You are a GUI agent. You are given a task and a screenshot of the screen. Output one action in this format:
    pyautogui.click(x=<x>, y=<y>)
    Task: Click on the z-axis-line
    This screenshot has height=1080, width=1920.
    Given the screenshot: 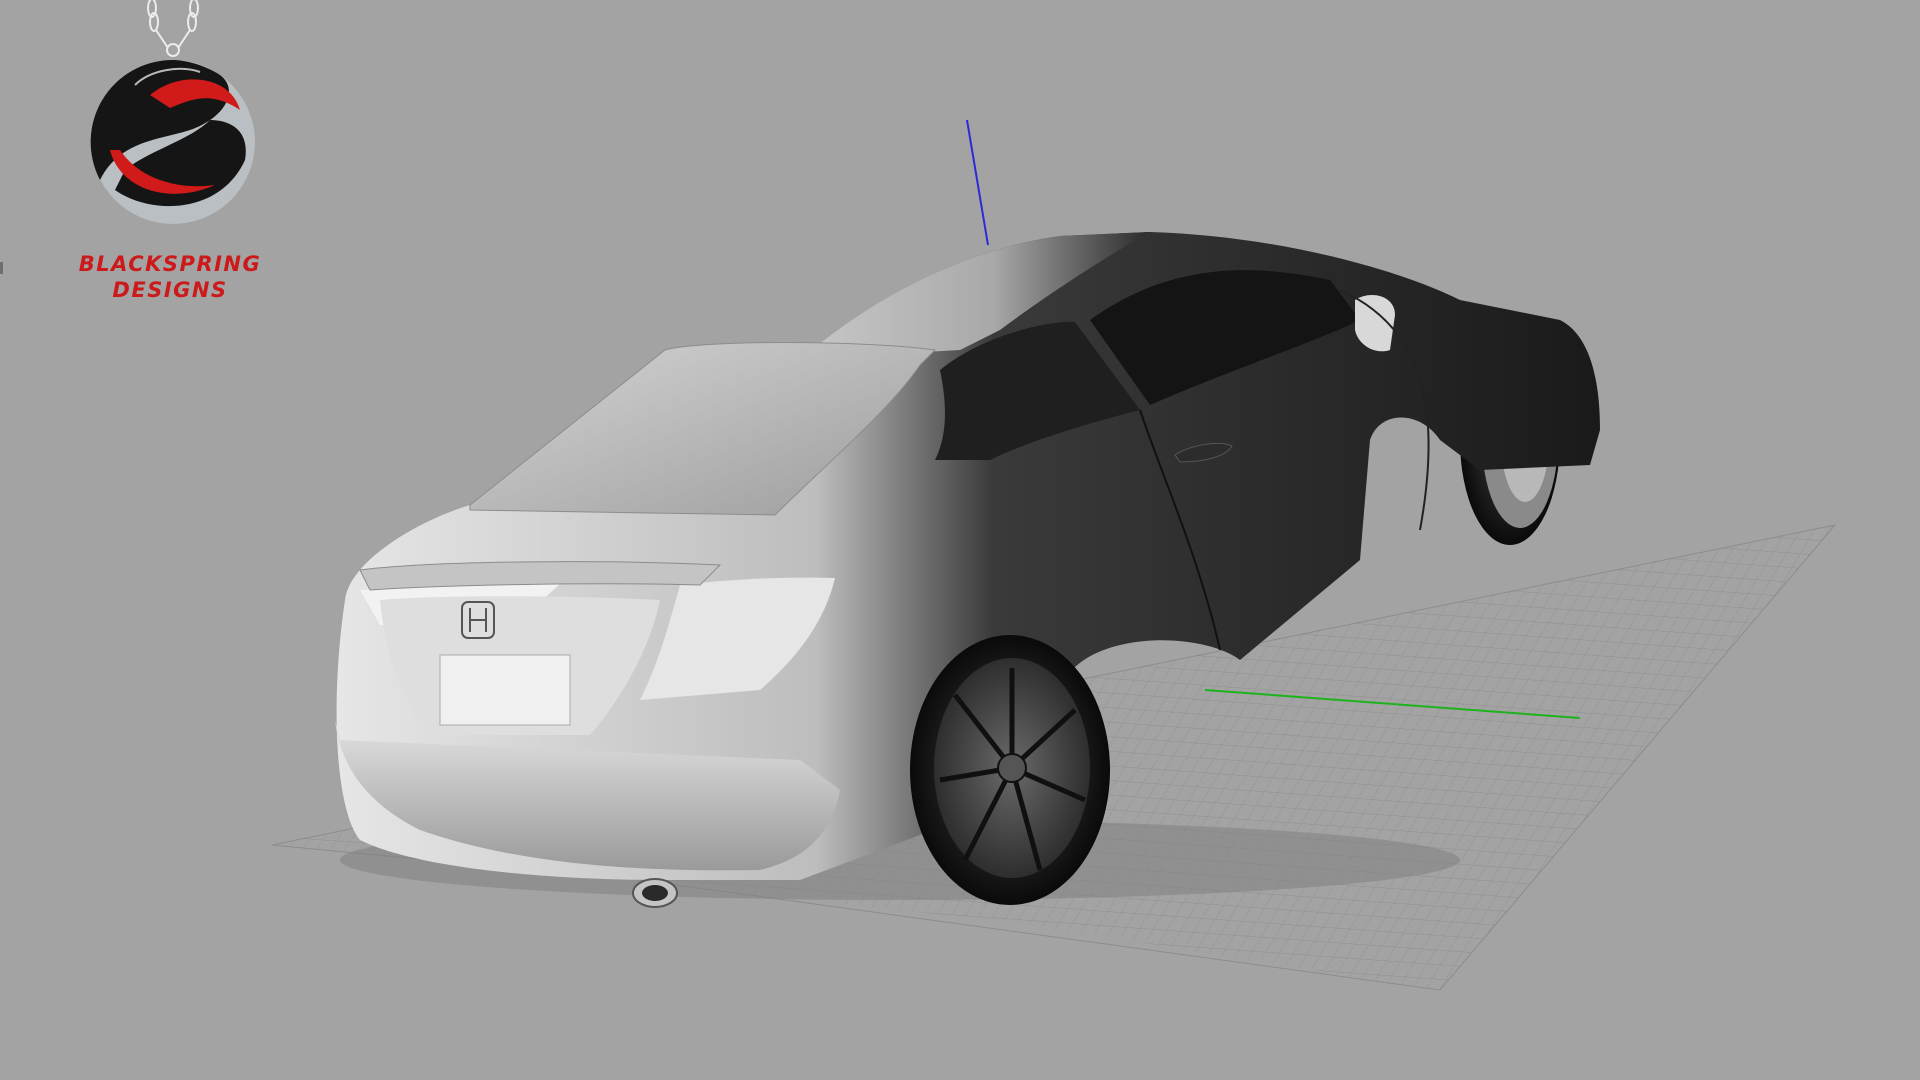 What is the action you would take?
    pyautogui.click(x=977, y=182)
    